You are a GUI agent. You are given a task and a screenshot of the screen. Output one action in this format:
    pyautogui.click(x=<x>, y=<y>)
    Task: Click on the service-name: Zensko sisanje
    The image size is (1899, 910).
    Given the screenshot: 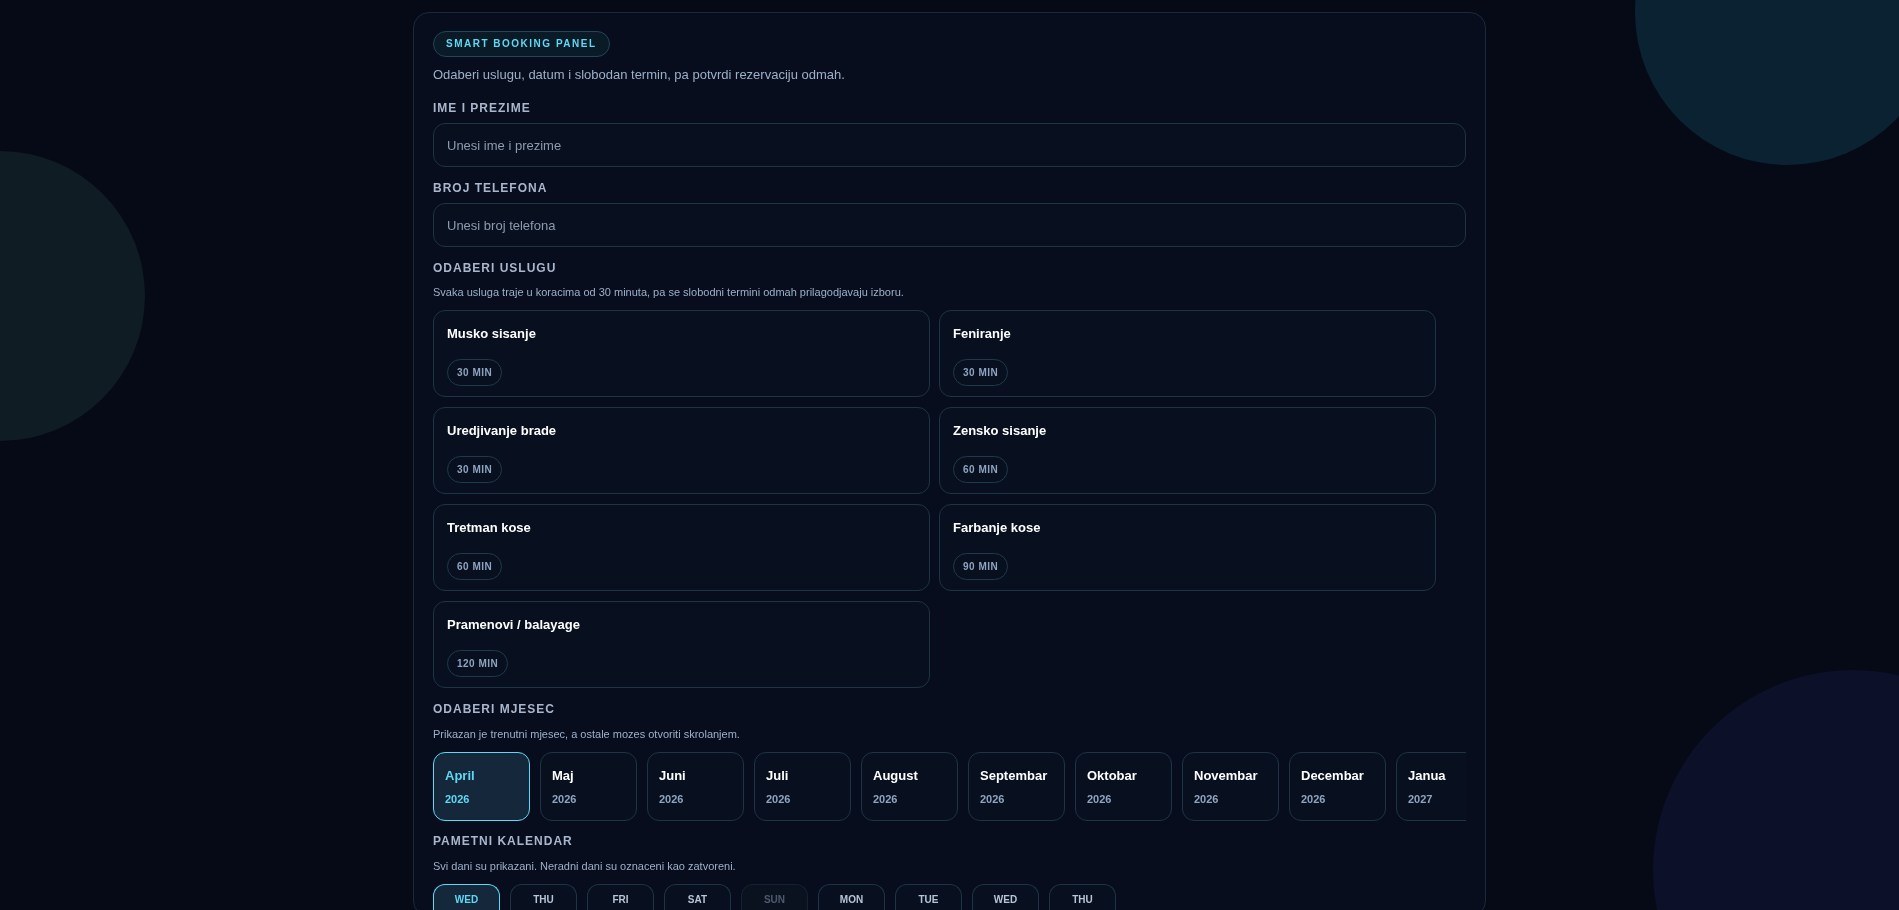 What is the action you would take?
    pyautogui.click(x=1000, y=431)
    